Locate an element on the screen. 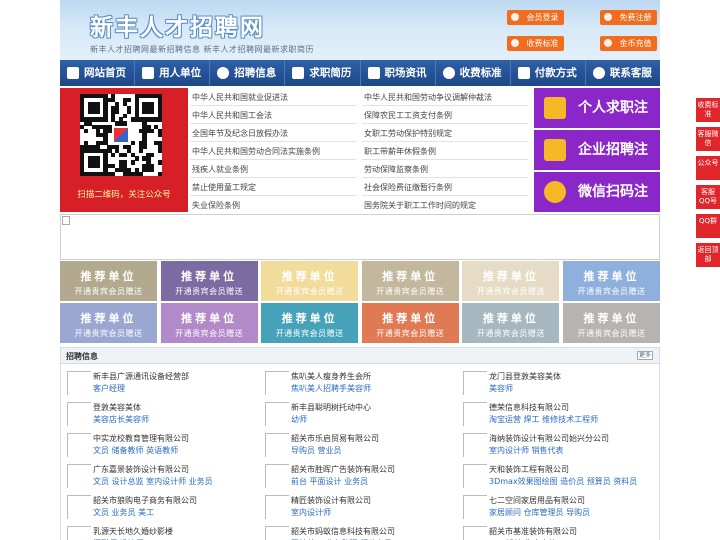  job-item: 七二空间家居用品有限公司 家居顾问 仓库管理员 导购员 is located at coordinates (554, 507).